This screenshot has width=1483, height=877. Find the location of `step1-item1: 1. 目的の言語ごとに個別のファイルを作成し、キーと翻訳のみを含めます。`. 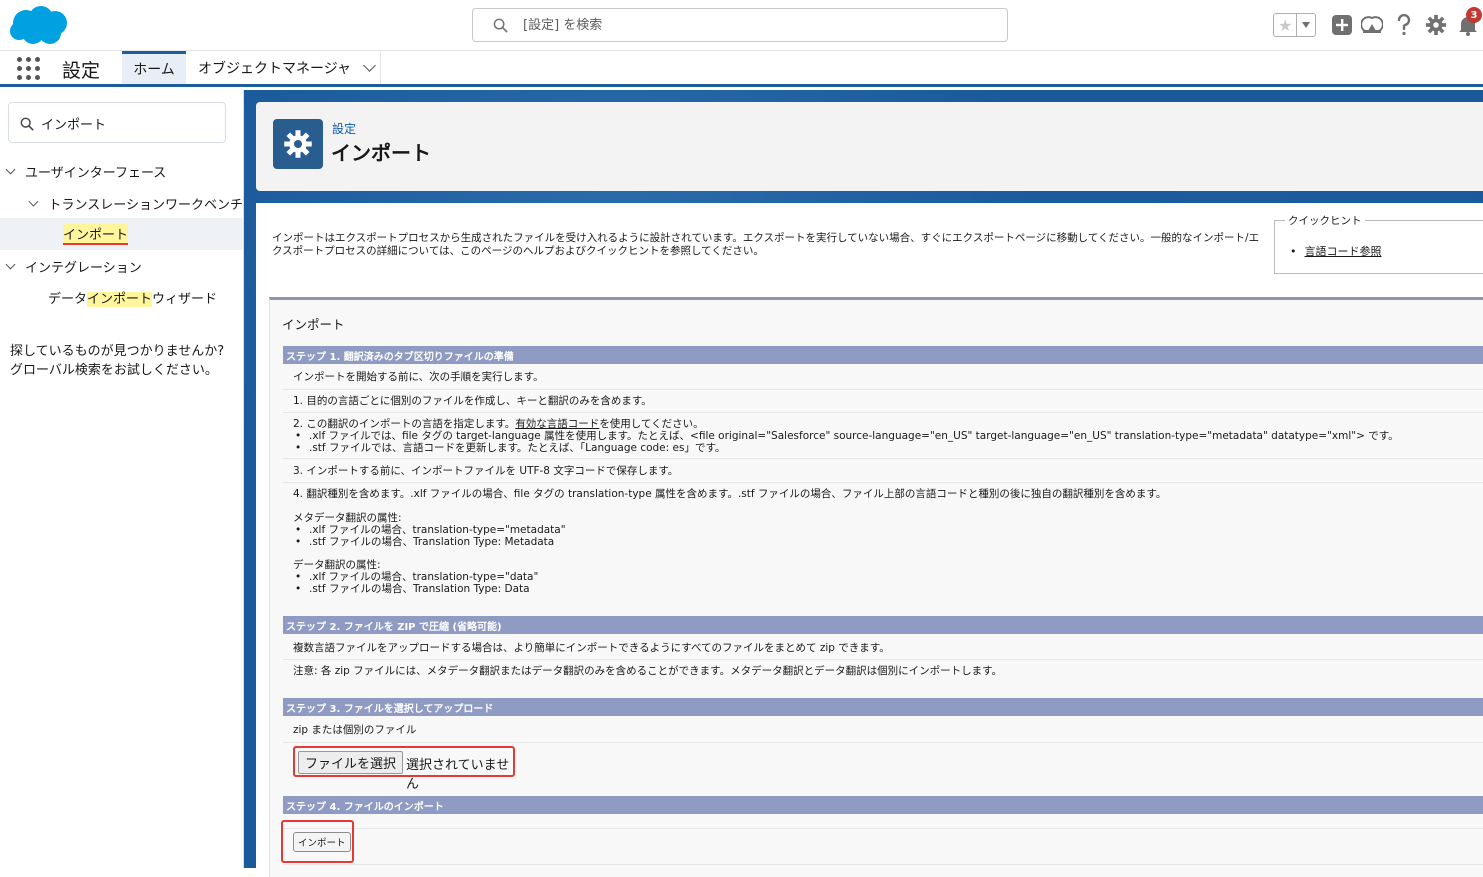

step1-item1: 1. 目的の言語ごとに個別のファイルを作成し、キーと翻訳のみを含めます。 is located at coordinates (472, 401).